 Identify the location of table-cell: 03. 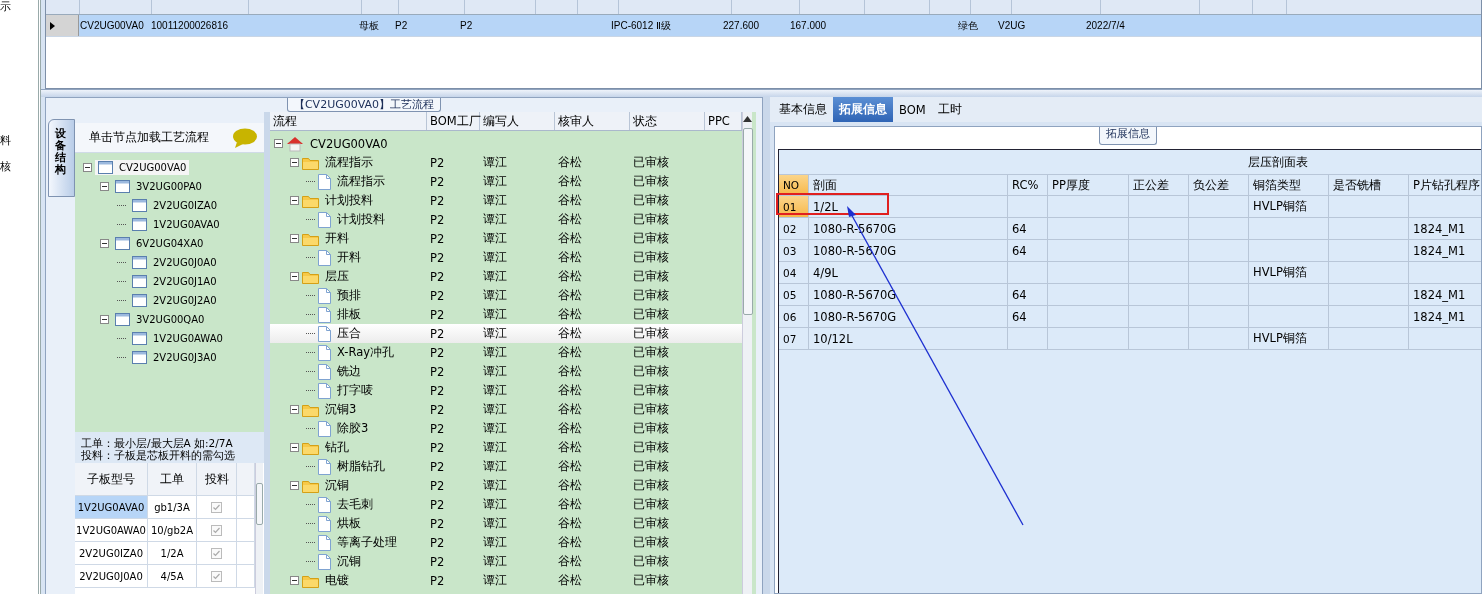
(794, 251).